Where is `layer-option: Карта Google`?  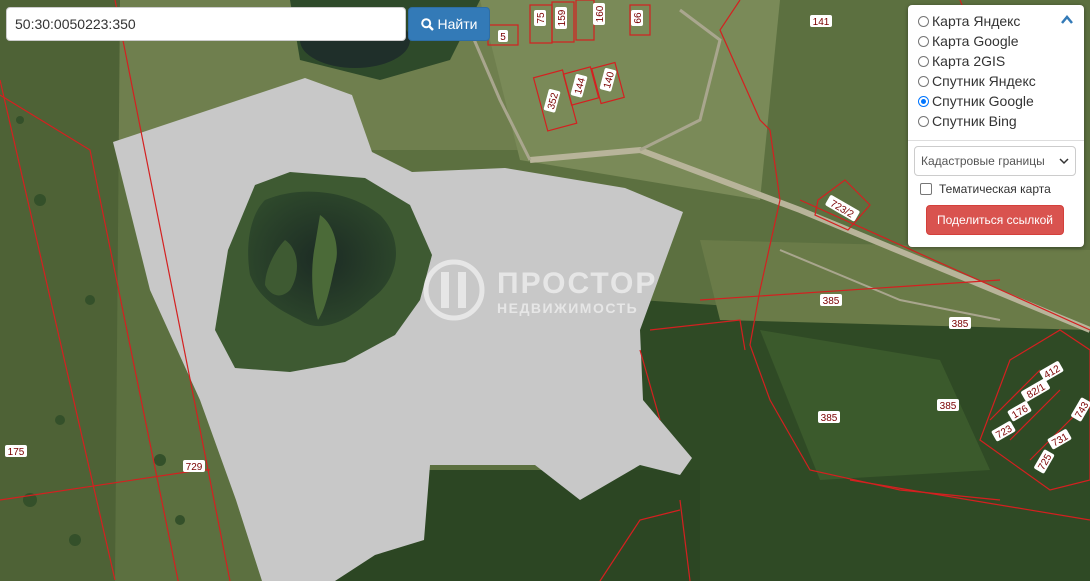 layer-option: Карта Google is located at coordinates (997, 41).